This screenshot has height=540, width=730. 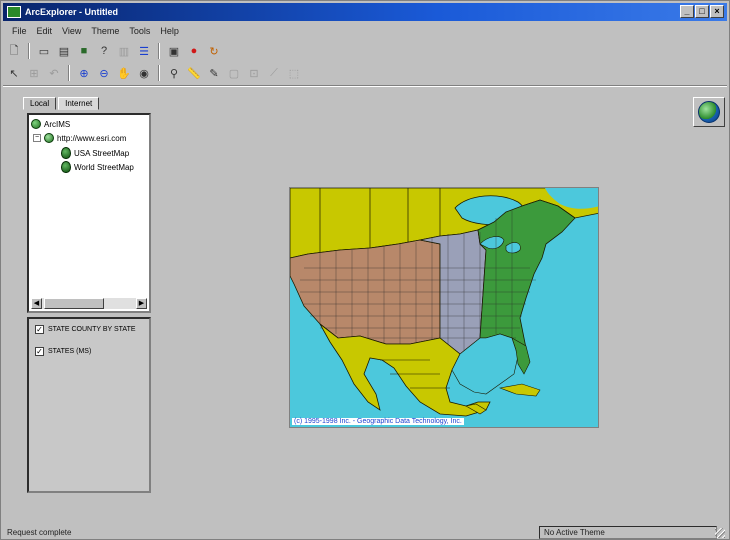 I want to click on zoom-out-icon: ⊖, so click(x=104, y=73).